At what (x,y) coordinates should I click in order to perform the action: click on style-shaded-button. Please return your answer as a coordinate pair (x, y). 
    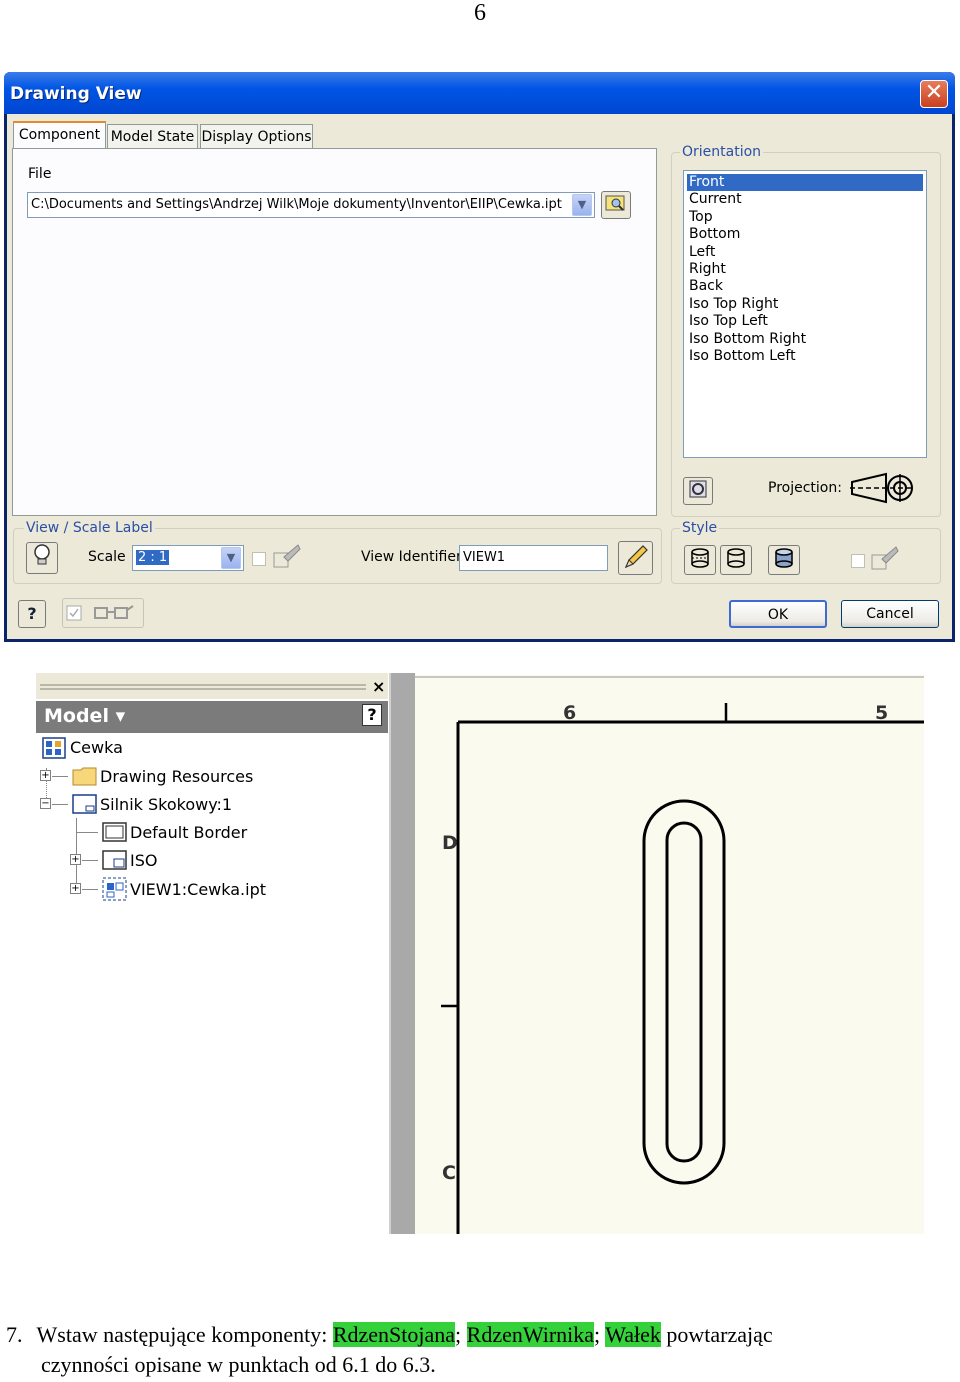
    Looking at the image, I should click on (784, 560).